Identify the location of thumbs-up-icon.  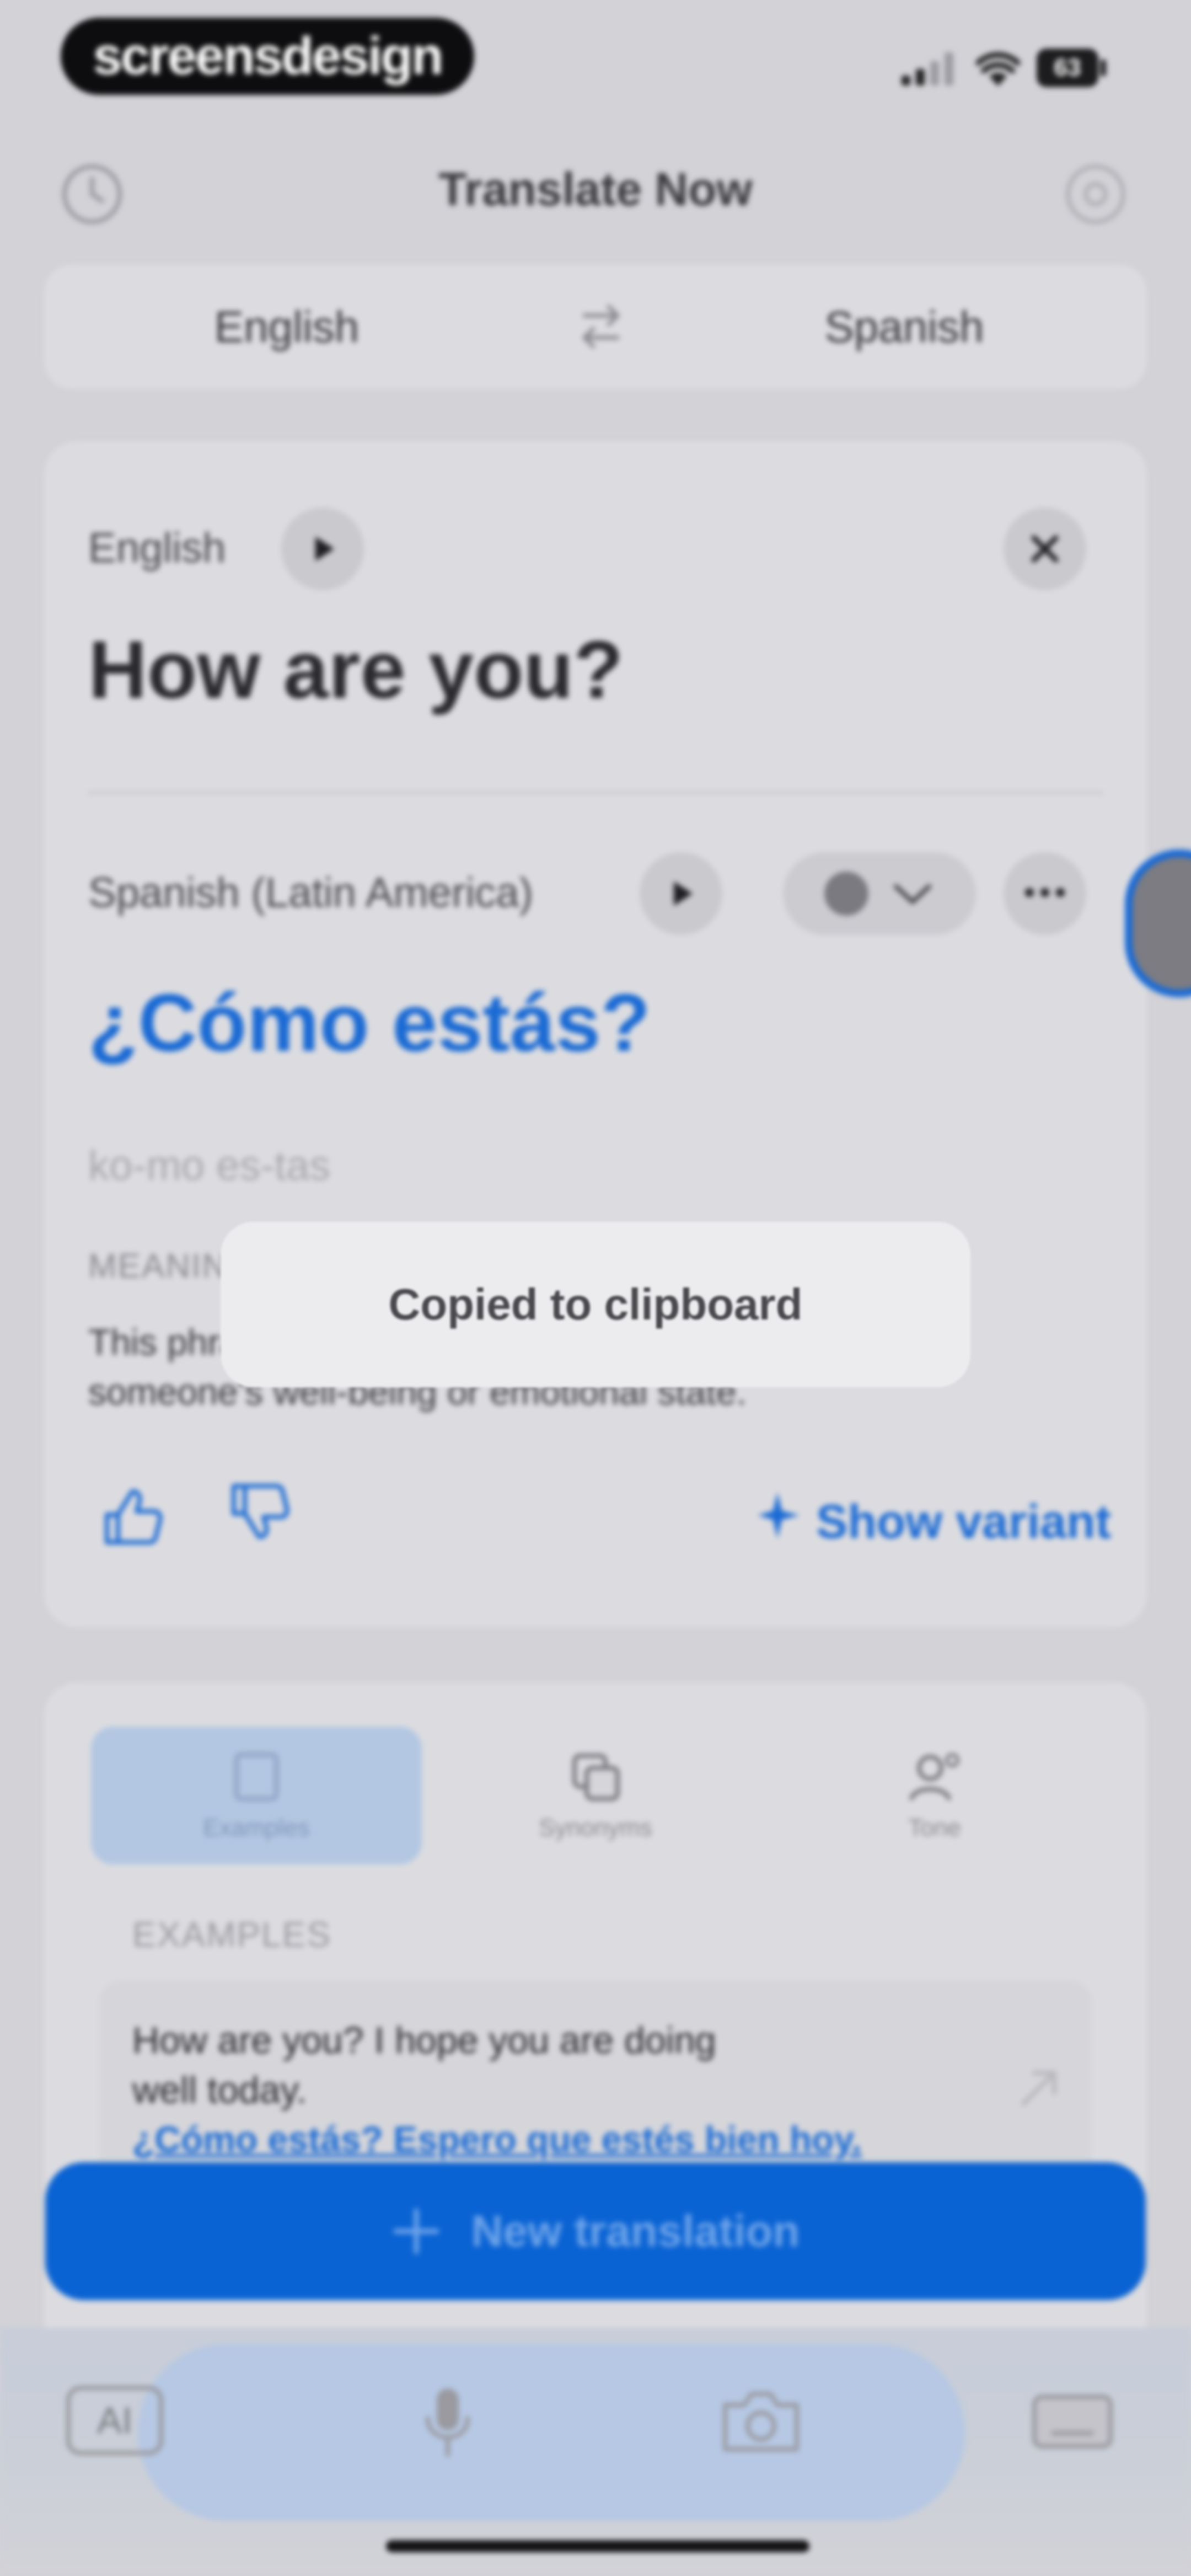
(132, 1517).